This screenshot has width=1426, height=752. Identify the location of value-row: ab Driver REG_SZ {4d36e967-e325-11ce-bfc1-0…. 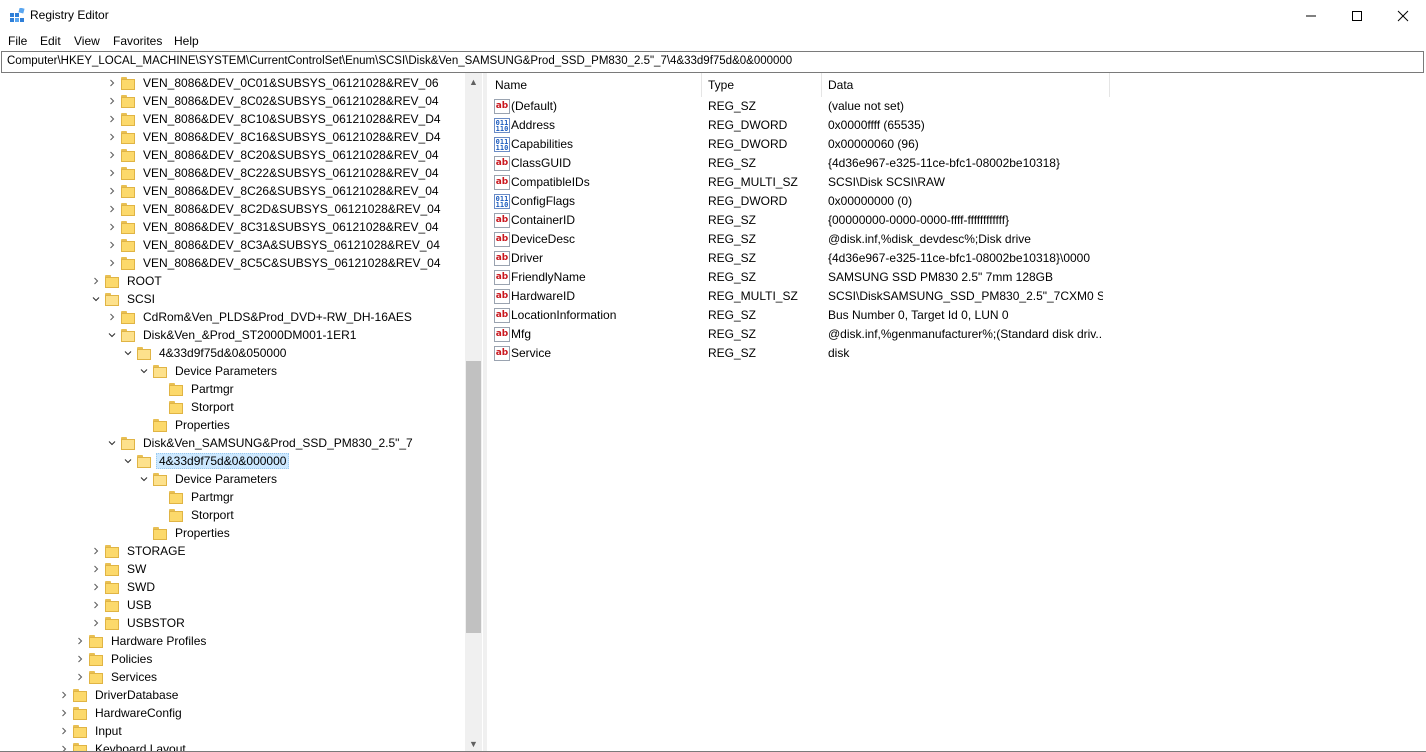
(956, 258).